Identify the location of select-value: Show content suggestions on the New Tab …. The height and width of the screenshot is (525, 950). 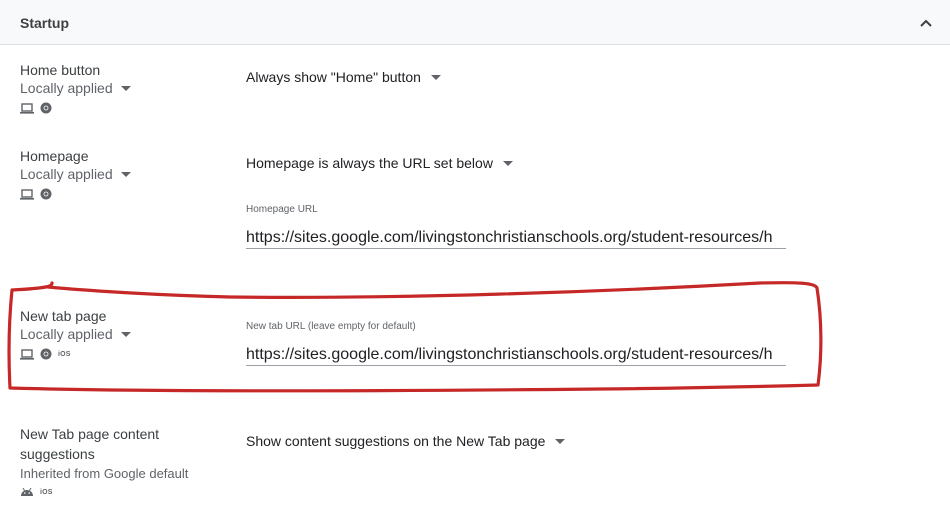
(396, 441).